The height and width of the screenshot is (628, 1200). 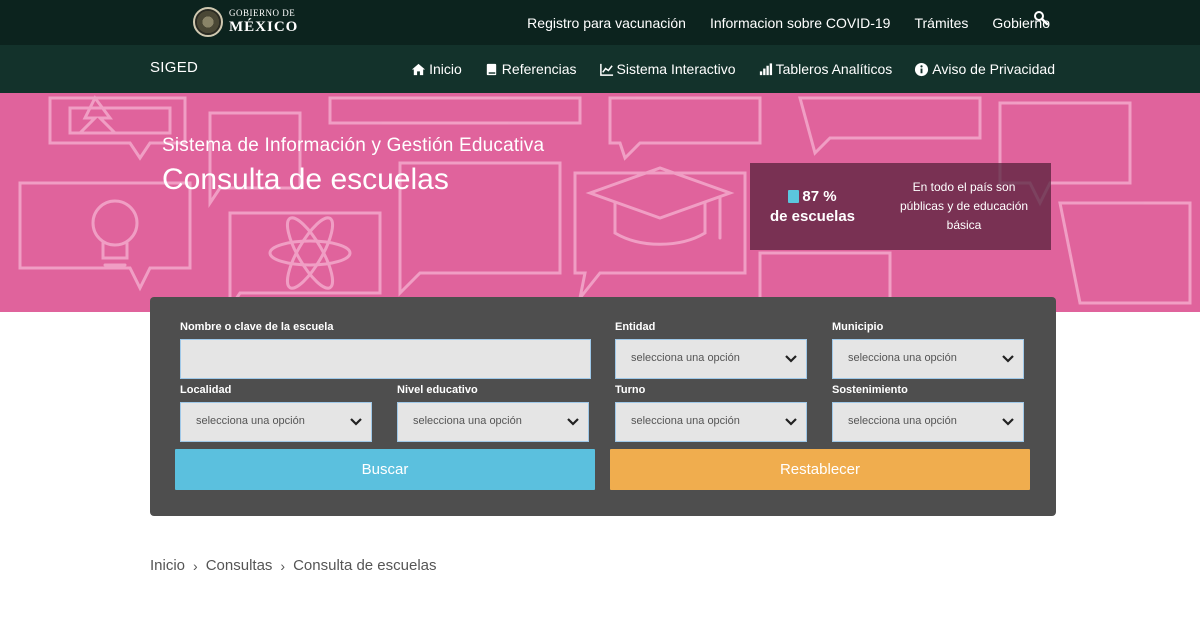 I want to click on logo-line-1: GOBIERNO DE, so click(x=262, y=13).